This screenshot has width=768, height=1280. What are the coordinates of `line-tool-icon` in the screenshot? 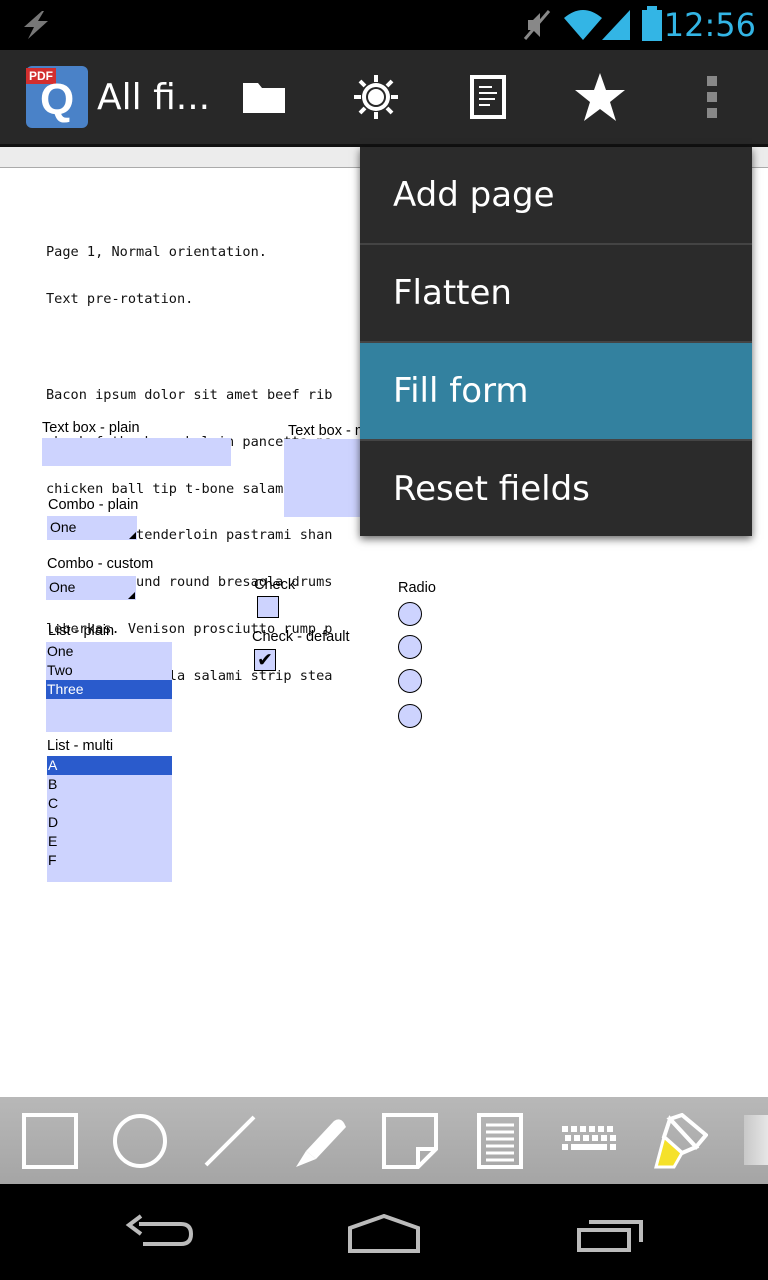 It's located at (230, 1140).